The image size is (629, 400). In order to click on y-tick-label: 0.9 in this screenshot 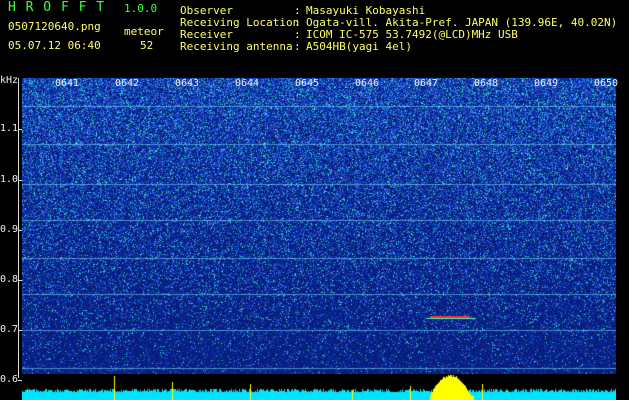, I will do `click(9, 229)`.